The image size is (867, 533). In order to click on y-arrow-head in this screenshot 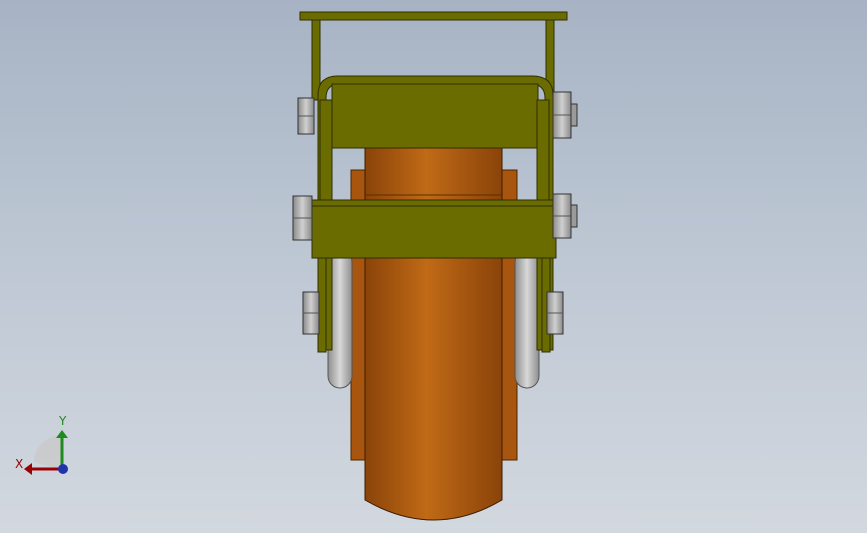, I will do `click(62, 434)`.